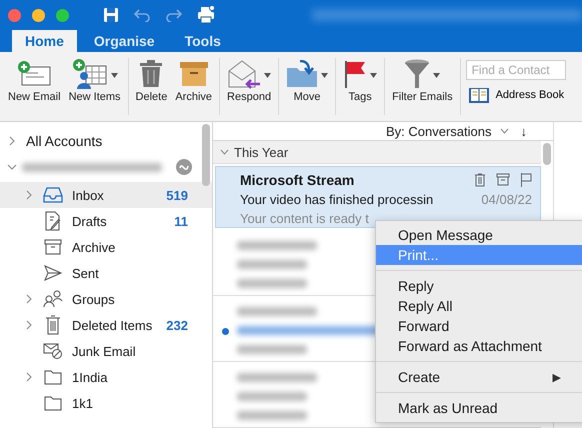  What do you see at coordinates (305, 218) in the screenshot?
I see `message-preview: Your content is ready t` at bounding box center [305, 218].